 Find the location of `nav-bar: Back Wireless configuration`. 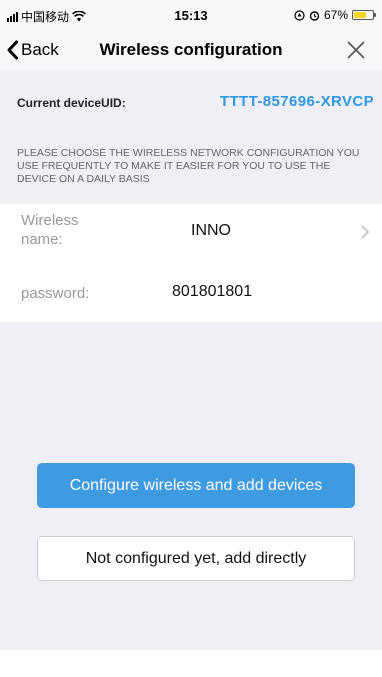

nav-bar: Back Wireless configuration is located at coordinates (191, 50).